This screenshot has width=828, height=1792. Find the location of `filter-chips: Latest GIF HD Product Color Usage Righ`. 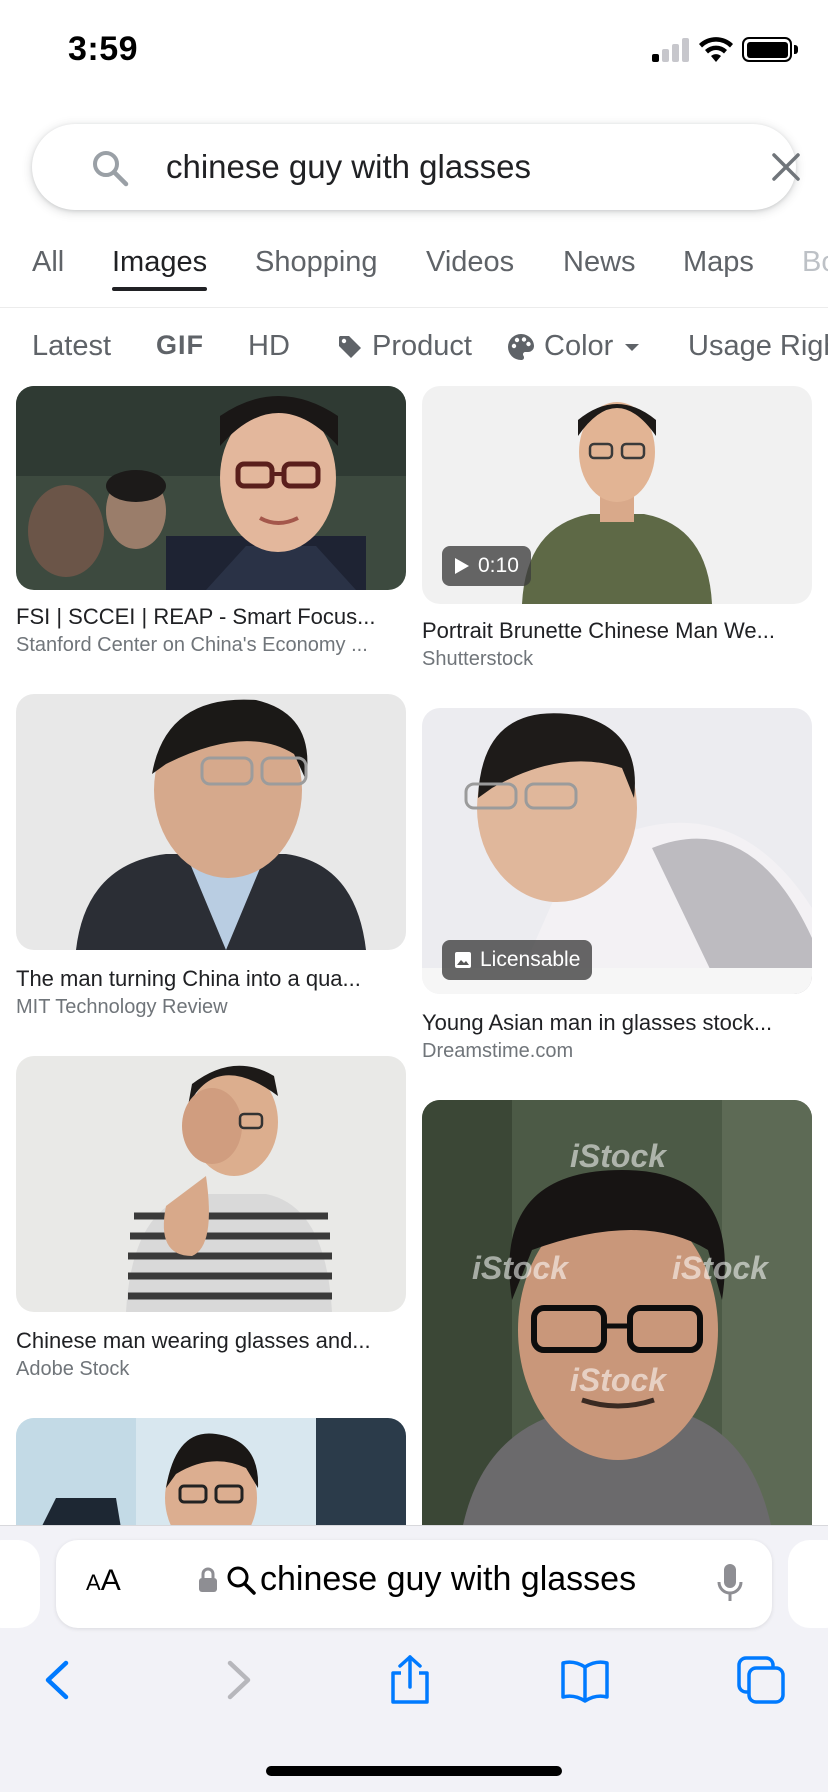

filter-chips: Latest GIF HD Product Color Usage Righ is located at coordinates (414, 350).